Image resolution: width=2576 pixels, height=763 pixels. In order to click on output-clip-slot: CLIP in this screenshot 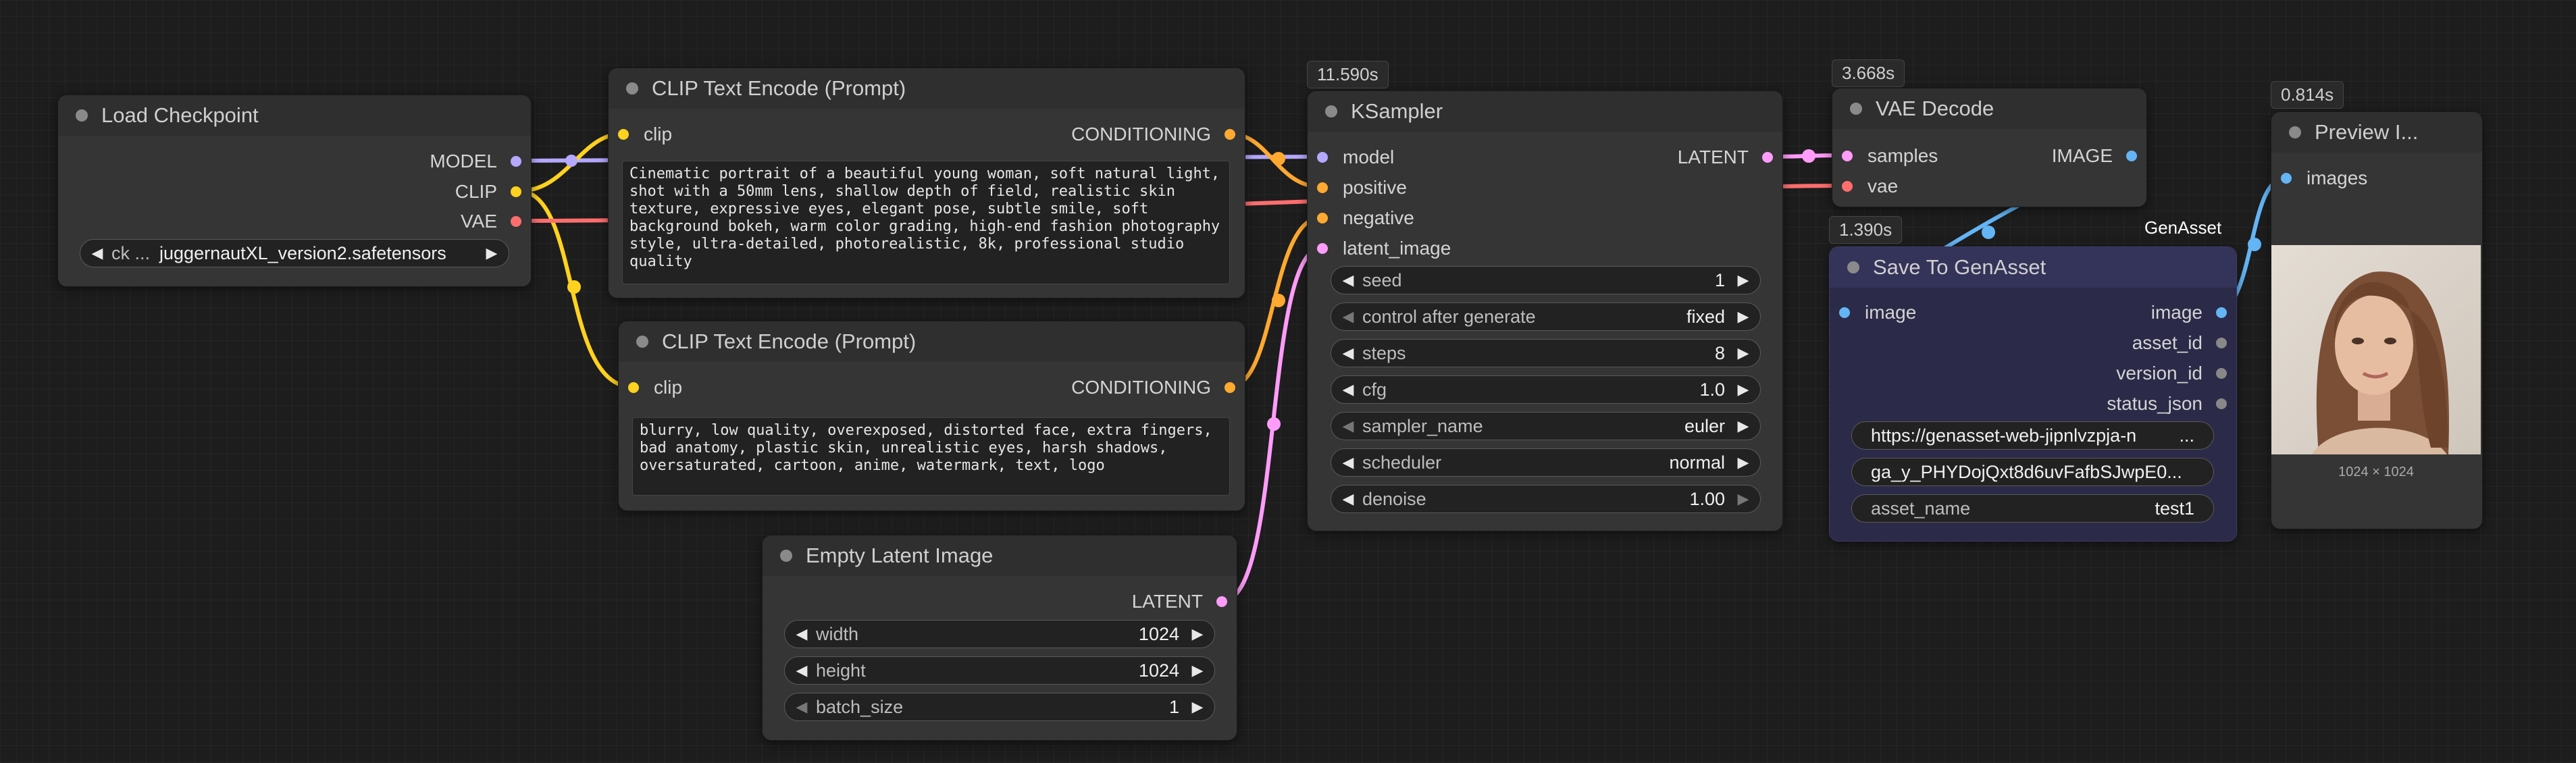, I will do `click(493, 192)`.